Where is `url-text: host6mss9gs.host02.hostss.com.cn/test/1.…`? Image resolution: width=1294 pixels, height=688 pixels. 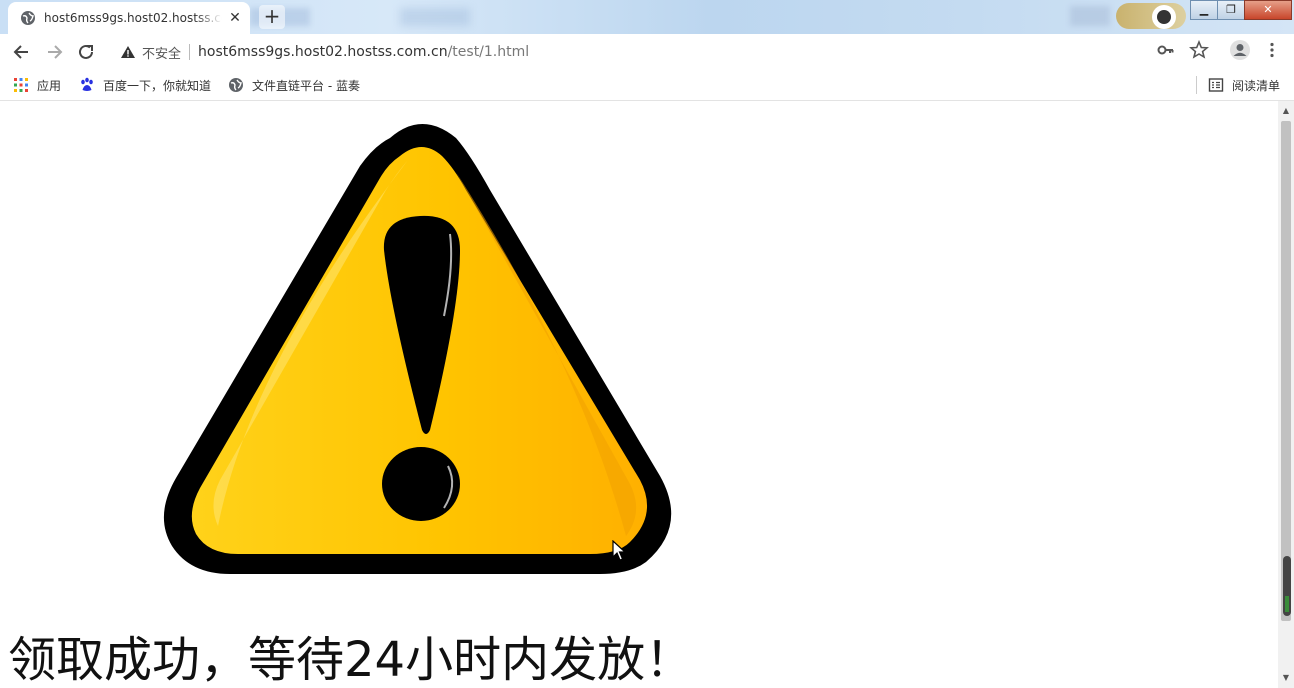
url-text: host6mss9gs.host02.hostss.com.cn/test/1.… is located at coordinates (363, 52).